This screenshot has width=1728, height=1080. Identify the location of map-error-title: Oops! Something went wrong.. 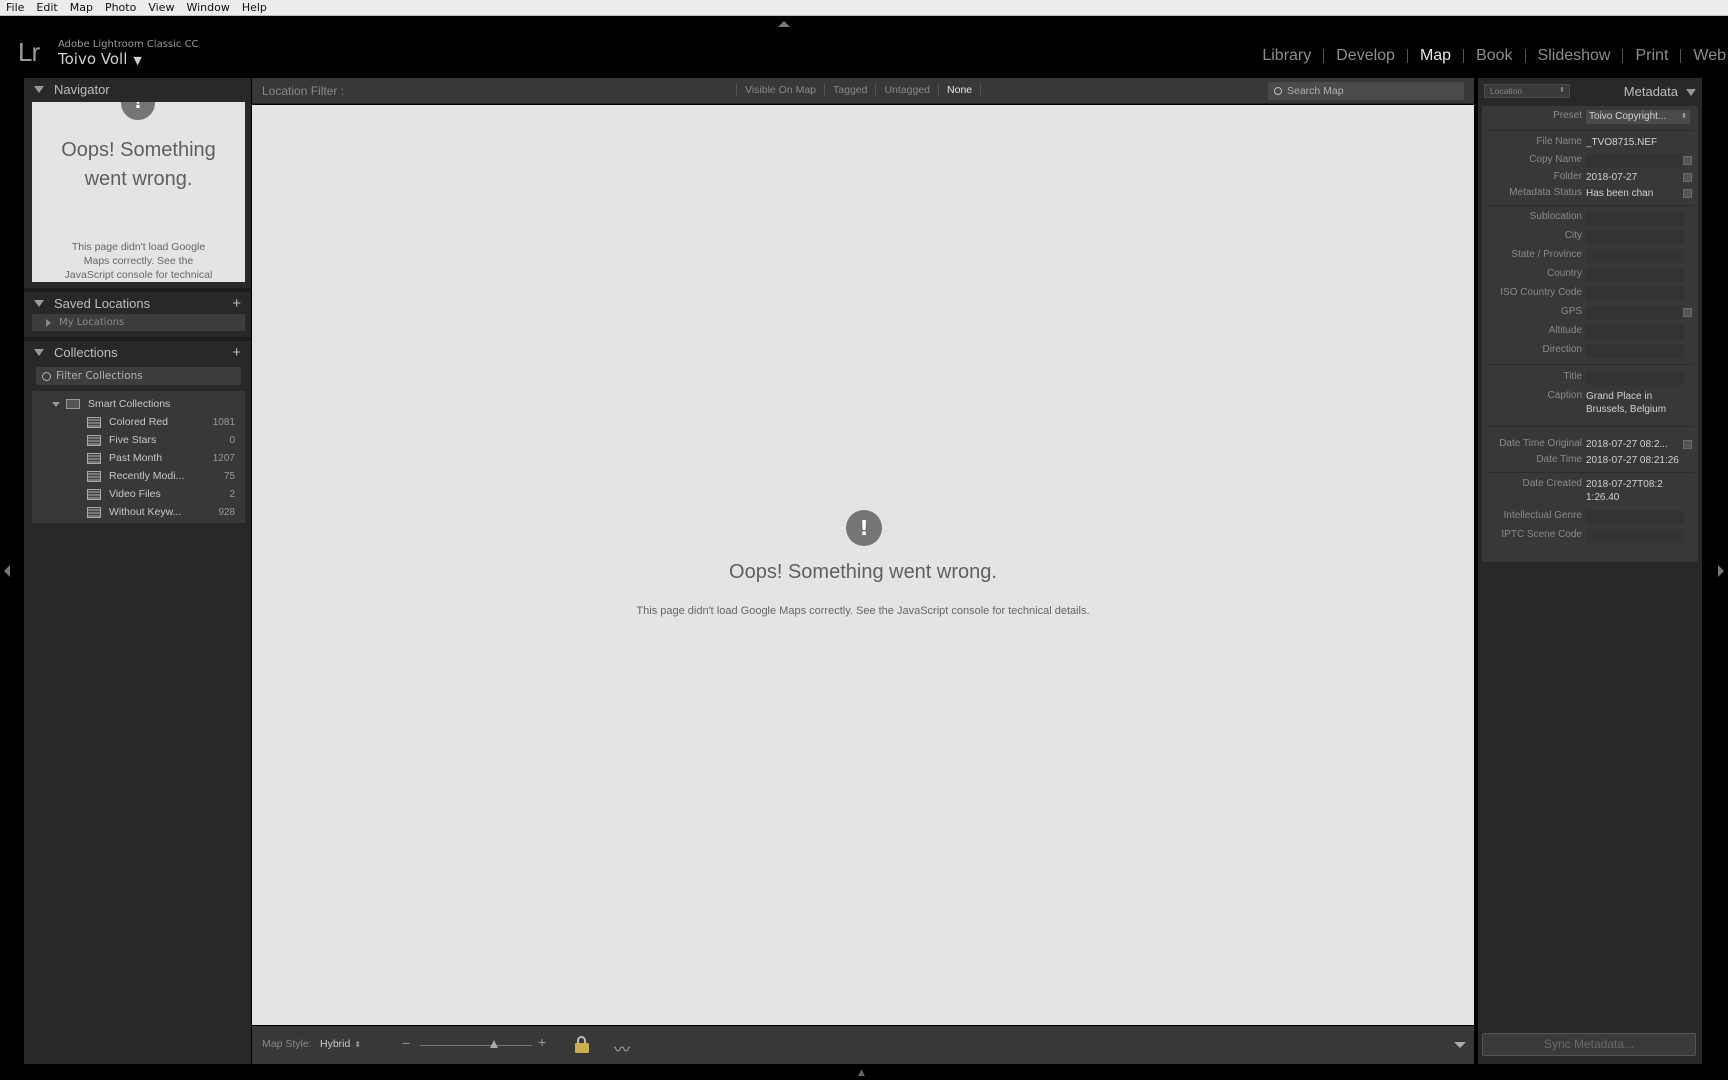
(863, 572).